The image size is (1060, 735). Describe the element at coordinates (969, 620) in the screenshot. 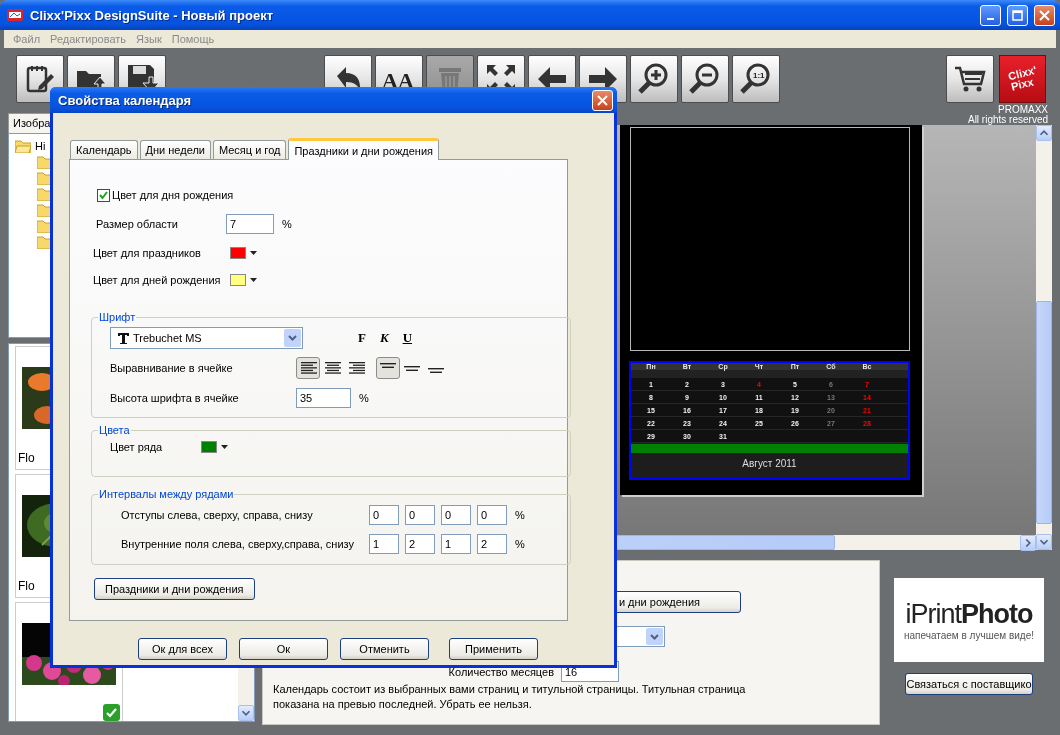

I see `sponsor-logo: iPrintPhoto напечатаем в лучшем виде!` at that location.